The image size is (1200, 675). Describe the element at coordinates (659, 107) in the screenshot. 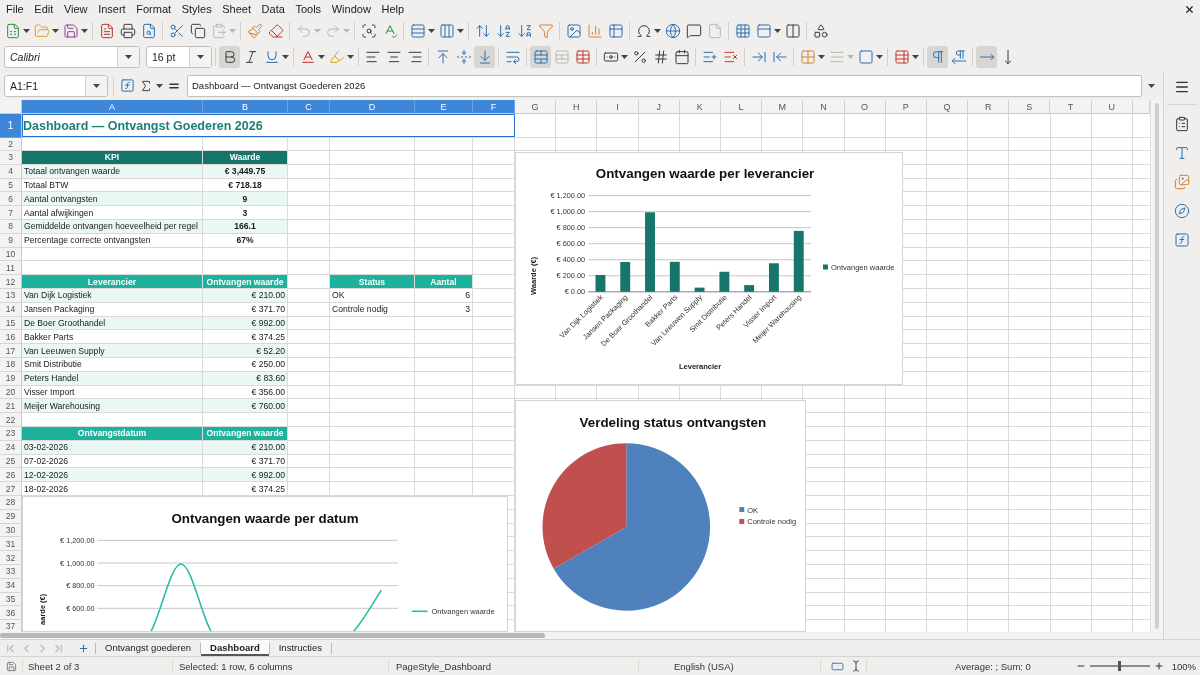

I see `column-header: J` at that location.